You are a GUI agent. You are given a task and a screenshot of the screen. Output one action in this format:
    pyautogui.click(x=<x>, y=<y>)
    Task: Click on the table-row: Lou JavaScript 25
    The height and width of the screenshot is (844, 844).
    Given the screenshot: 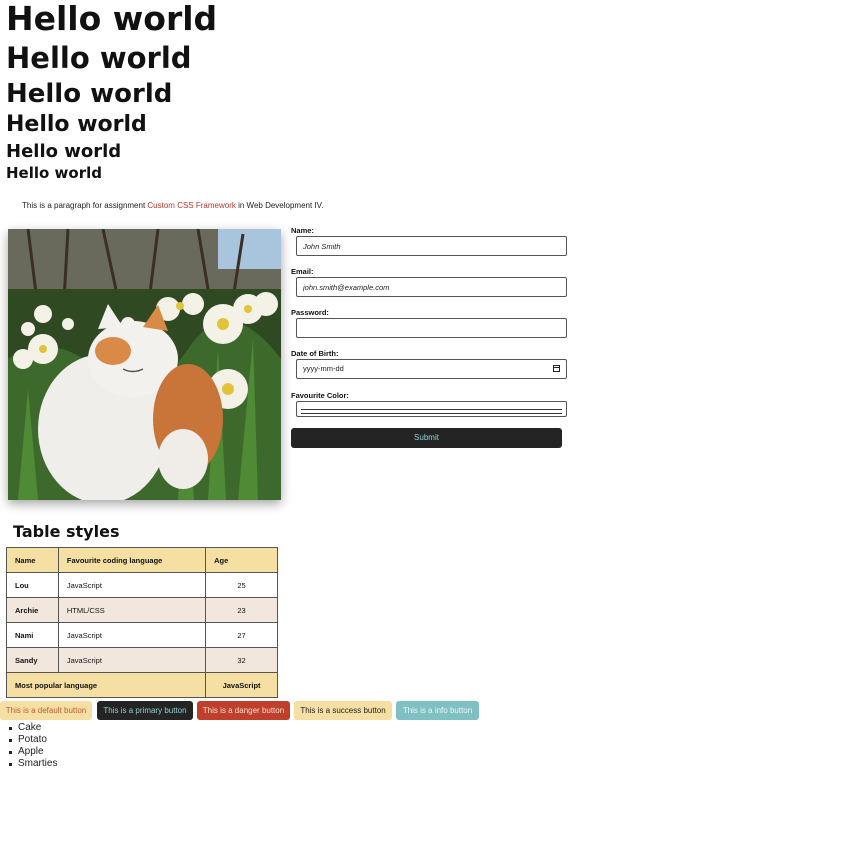 What is the action you would take?
    pyautogui.click(x=142, y=585)
    